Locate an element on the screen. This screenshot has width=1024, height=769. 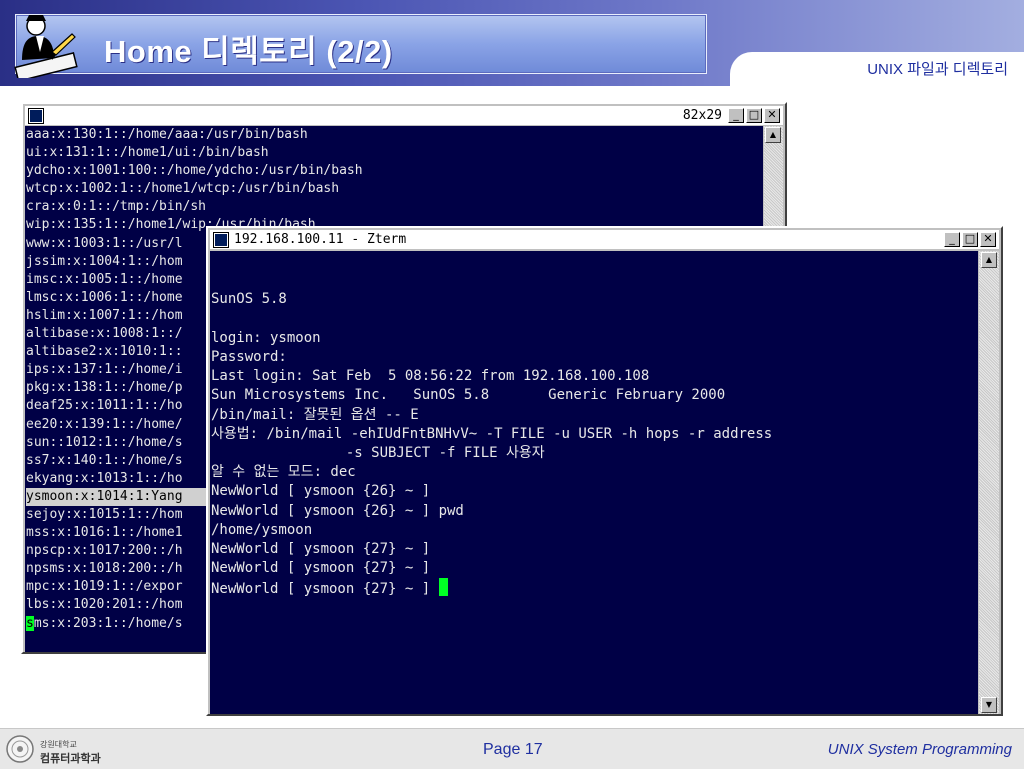
terminal-line: aaa:x:130:1::/home/aaa:/usr/bin/bash is located at coordinates (167, 134).